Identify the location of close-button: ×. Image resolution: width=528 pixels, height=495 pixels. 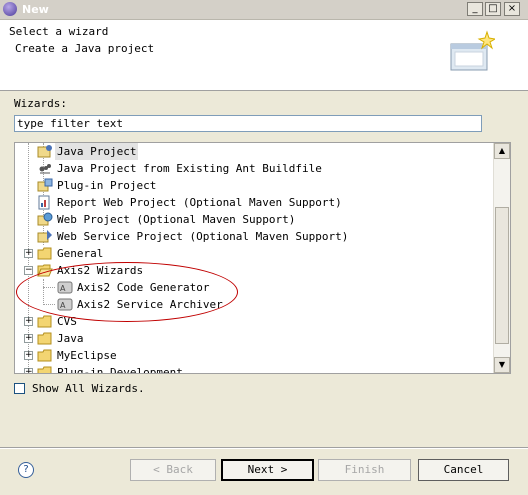
(512, 9).